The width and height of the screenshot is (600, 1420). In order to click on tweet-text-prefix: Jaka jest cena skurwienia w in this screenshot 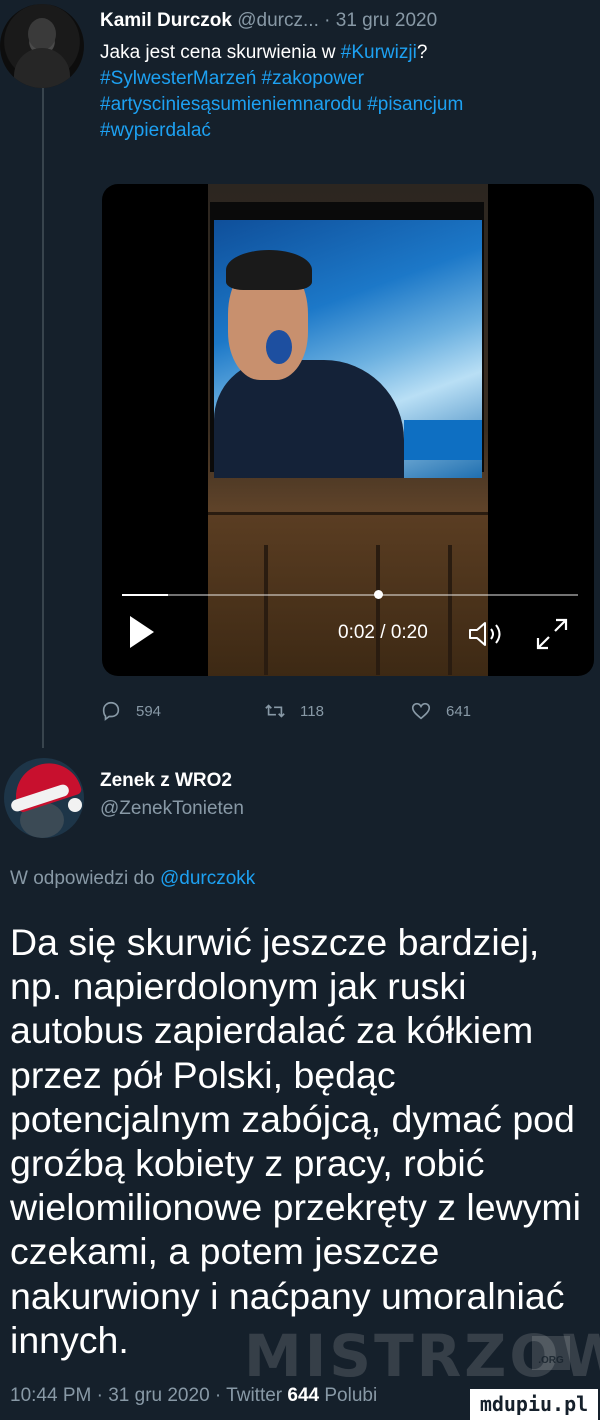, I will do `click(220, 52)`.